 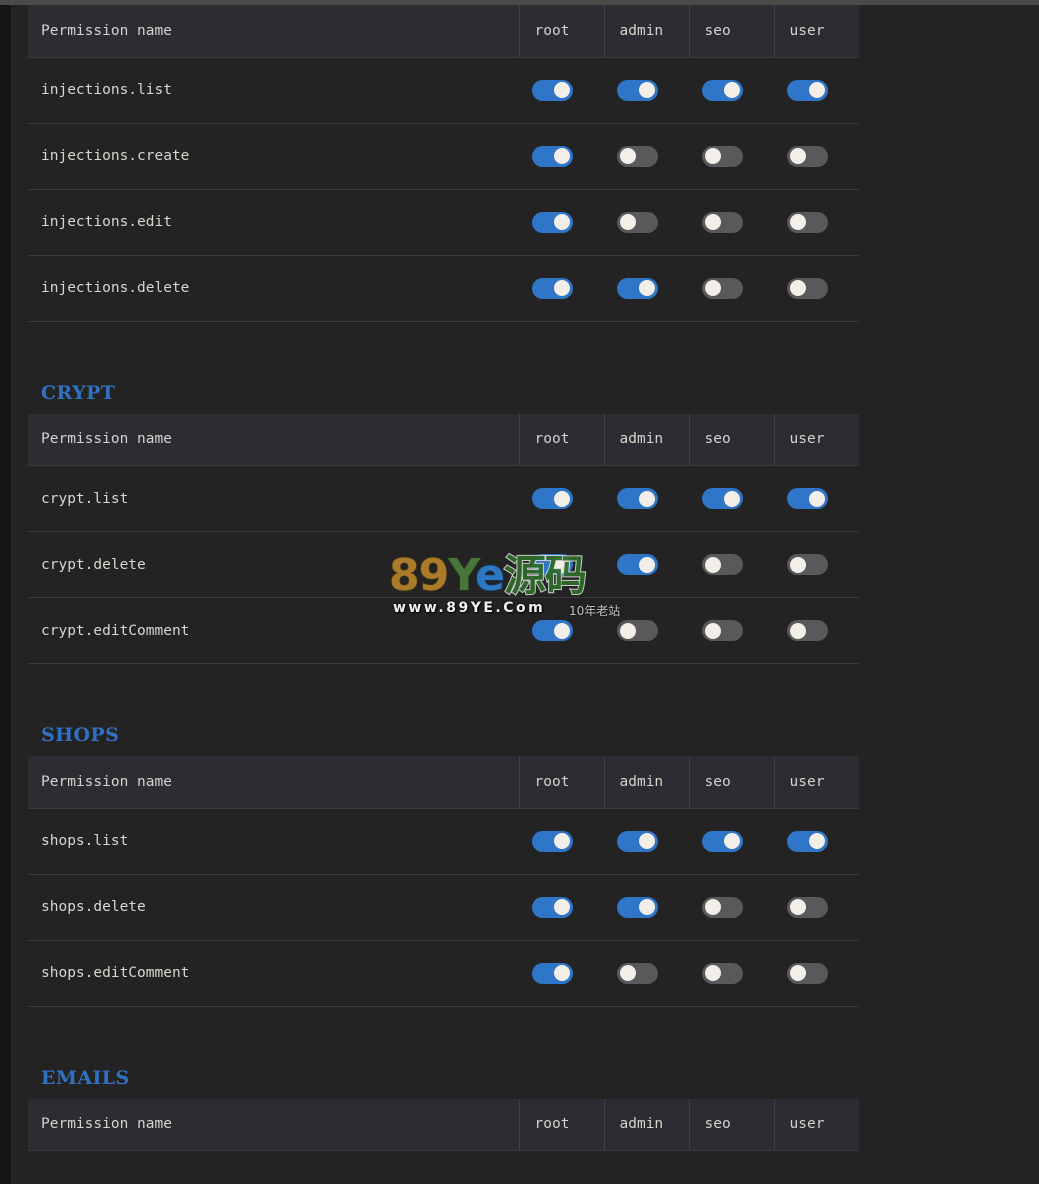 I want to click on table-row: injections.edit, so click(x=443, y=222).